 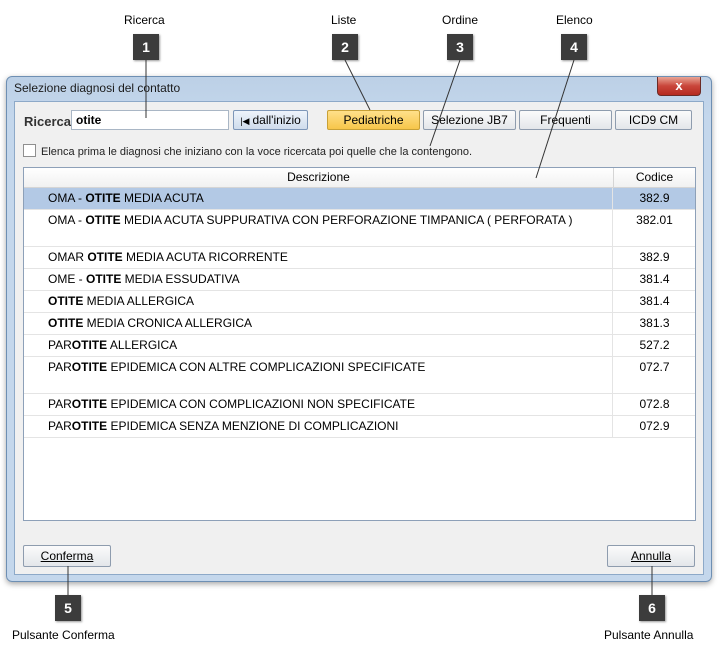 What do you see at coordinates (654, 323) in the screenshot?
I see `row-code: 381.3` at bounding box center [654, 323].